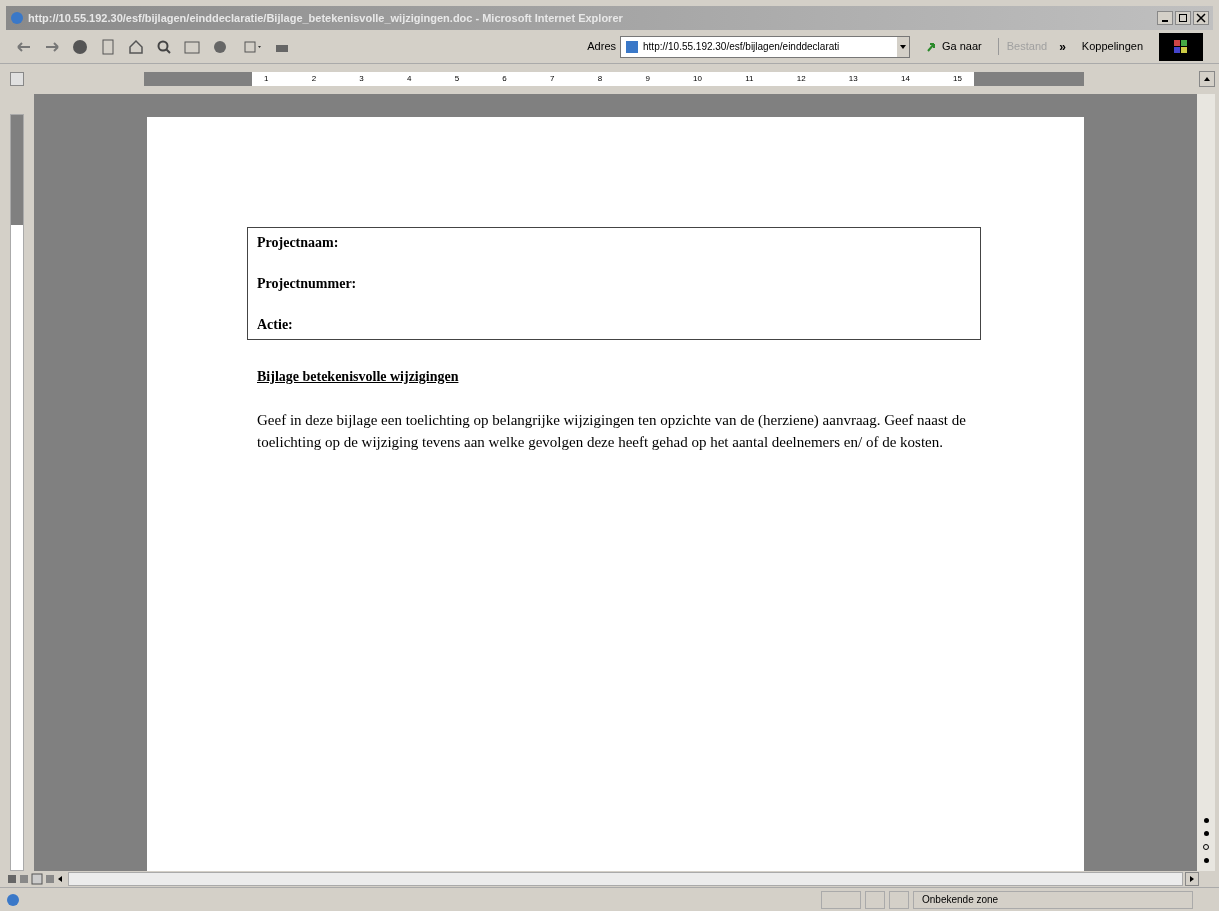 The width and height of the screenshot is (1219, 911). What do you see at coordinates (612, 431) in the screenshot?
I see `body-paragraph: Geef in deze bijlage een toelichting op belangrijke wijzigingen ten opzichte van de (herziene) aanvraag. Geef naast de toelichting op de wijziging tevens aan welke gevolgen deze heeft gehad op het aantal deelnemers en/ of de kosten.` at bounding box center [612, 431].